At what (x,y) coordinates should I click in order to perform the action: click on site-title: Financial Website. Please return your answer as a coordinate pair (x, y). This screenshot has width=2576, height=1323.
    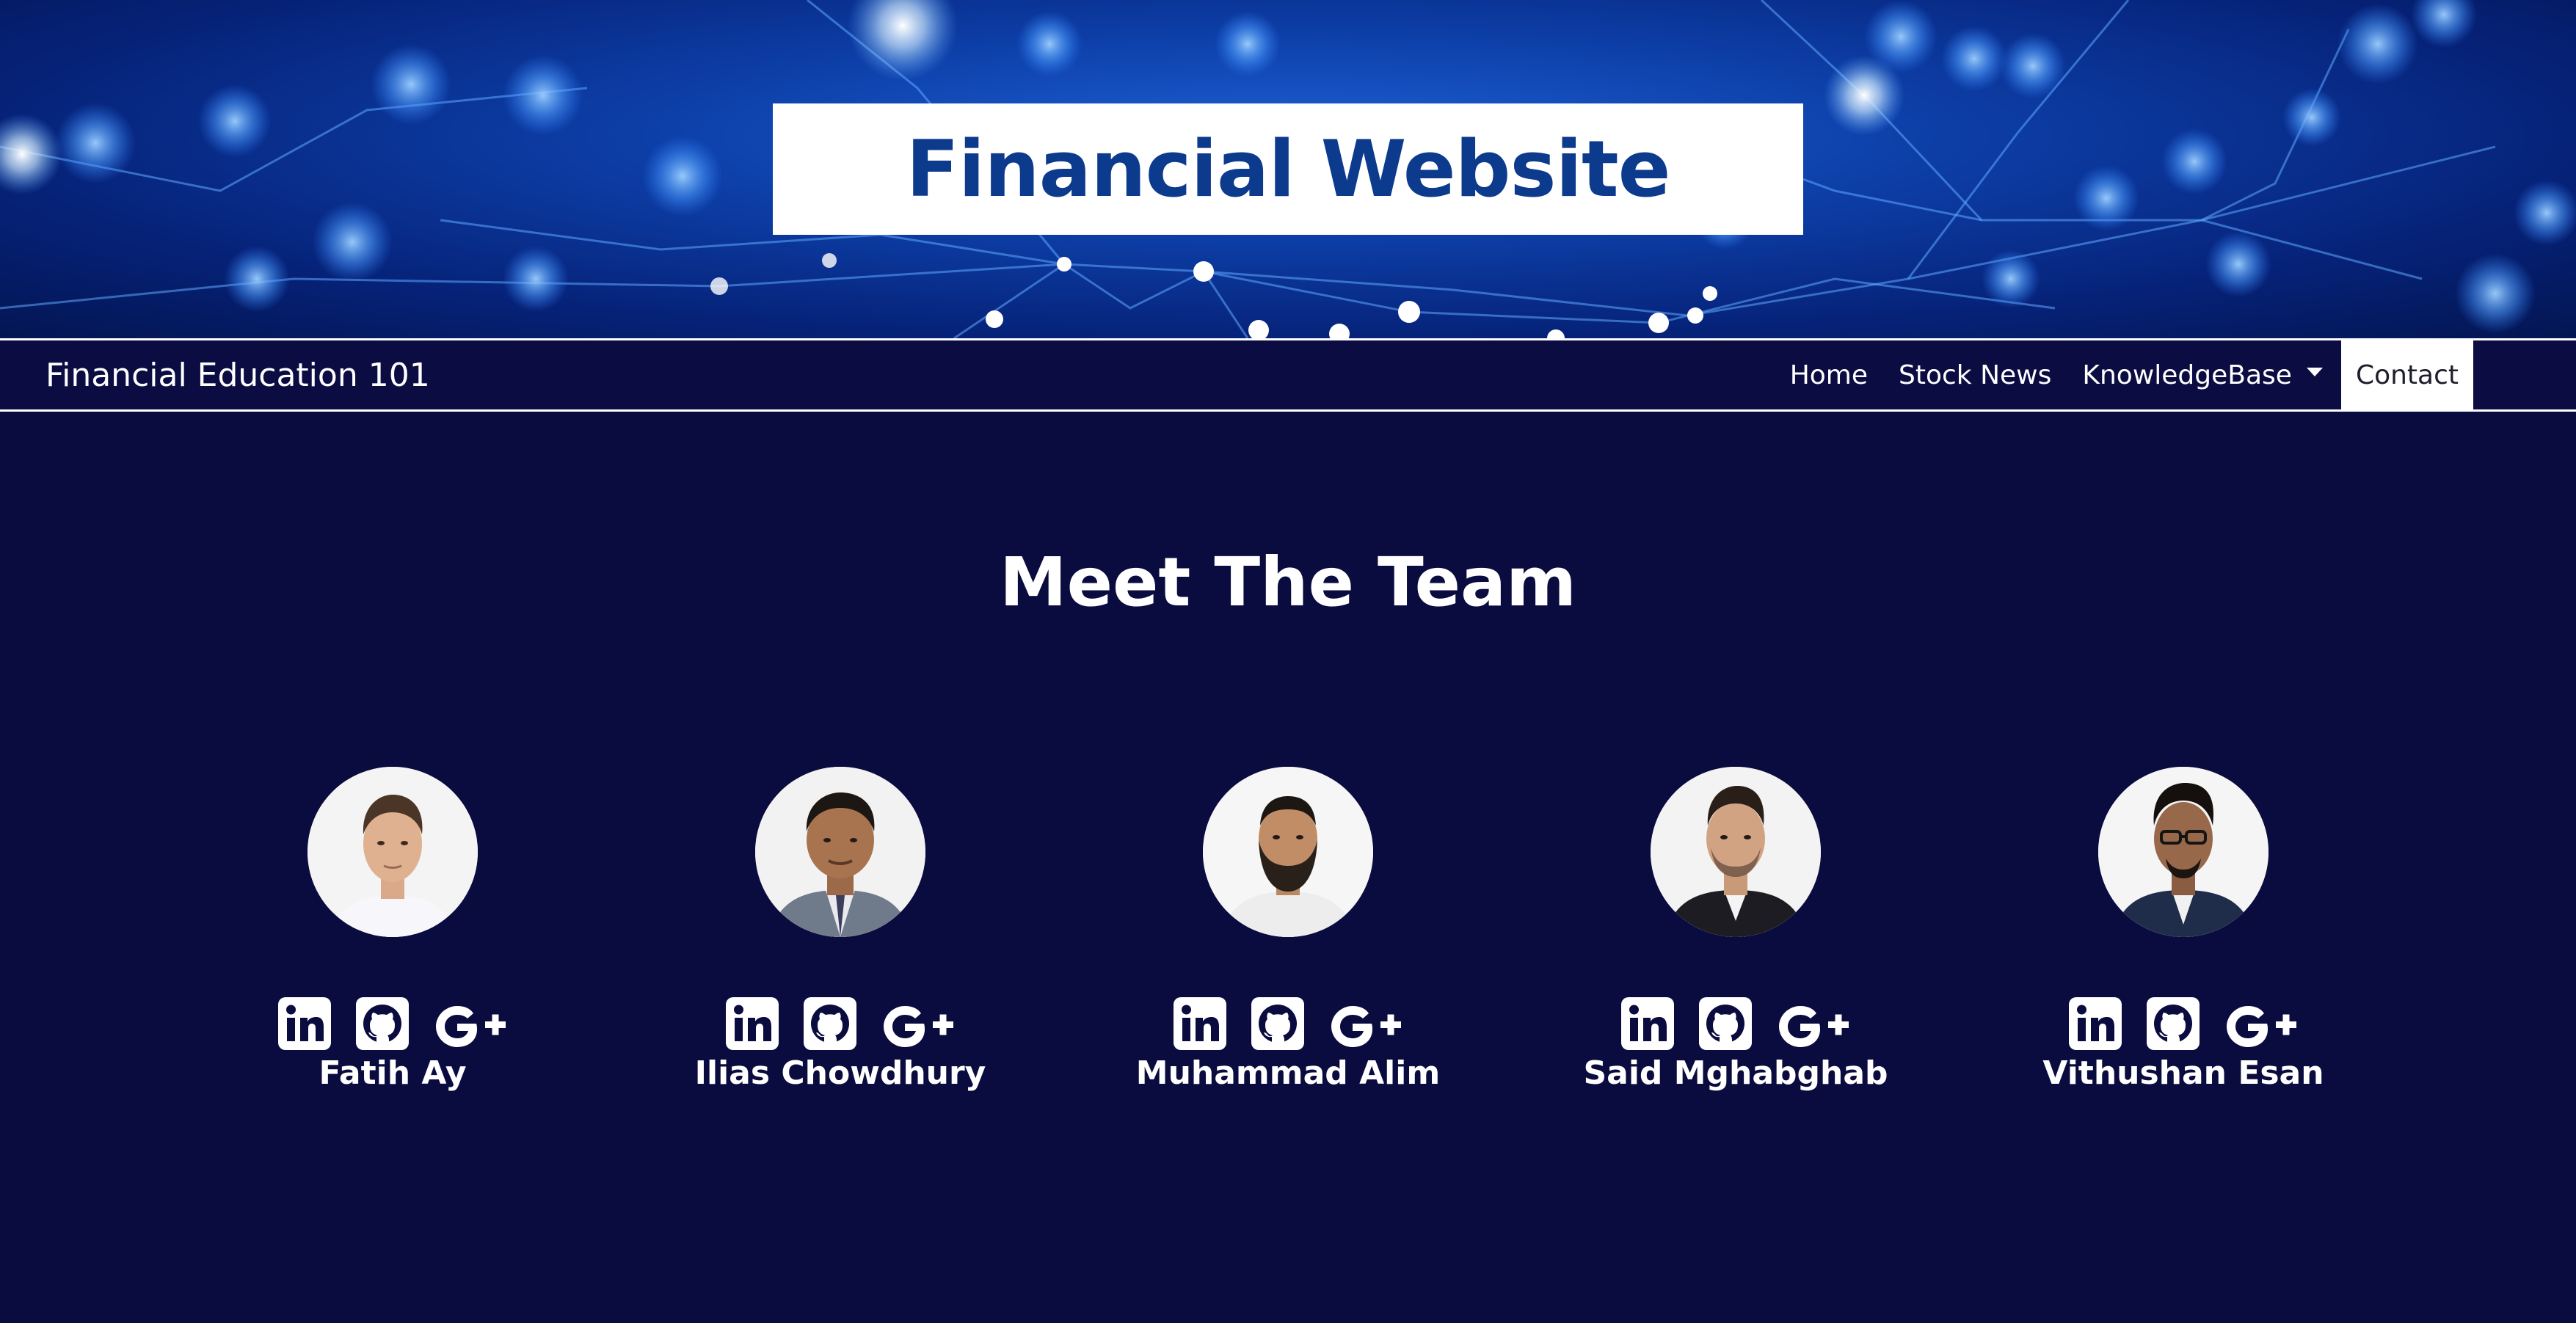
    Looking at the image, I should click on (1288, 169).